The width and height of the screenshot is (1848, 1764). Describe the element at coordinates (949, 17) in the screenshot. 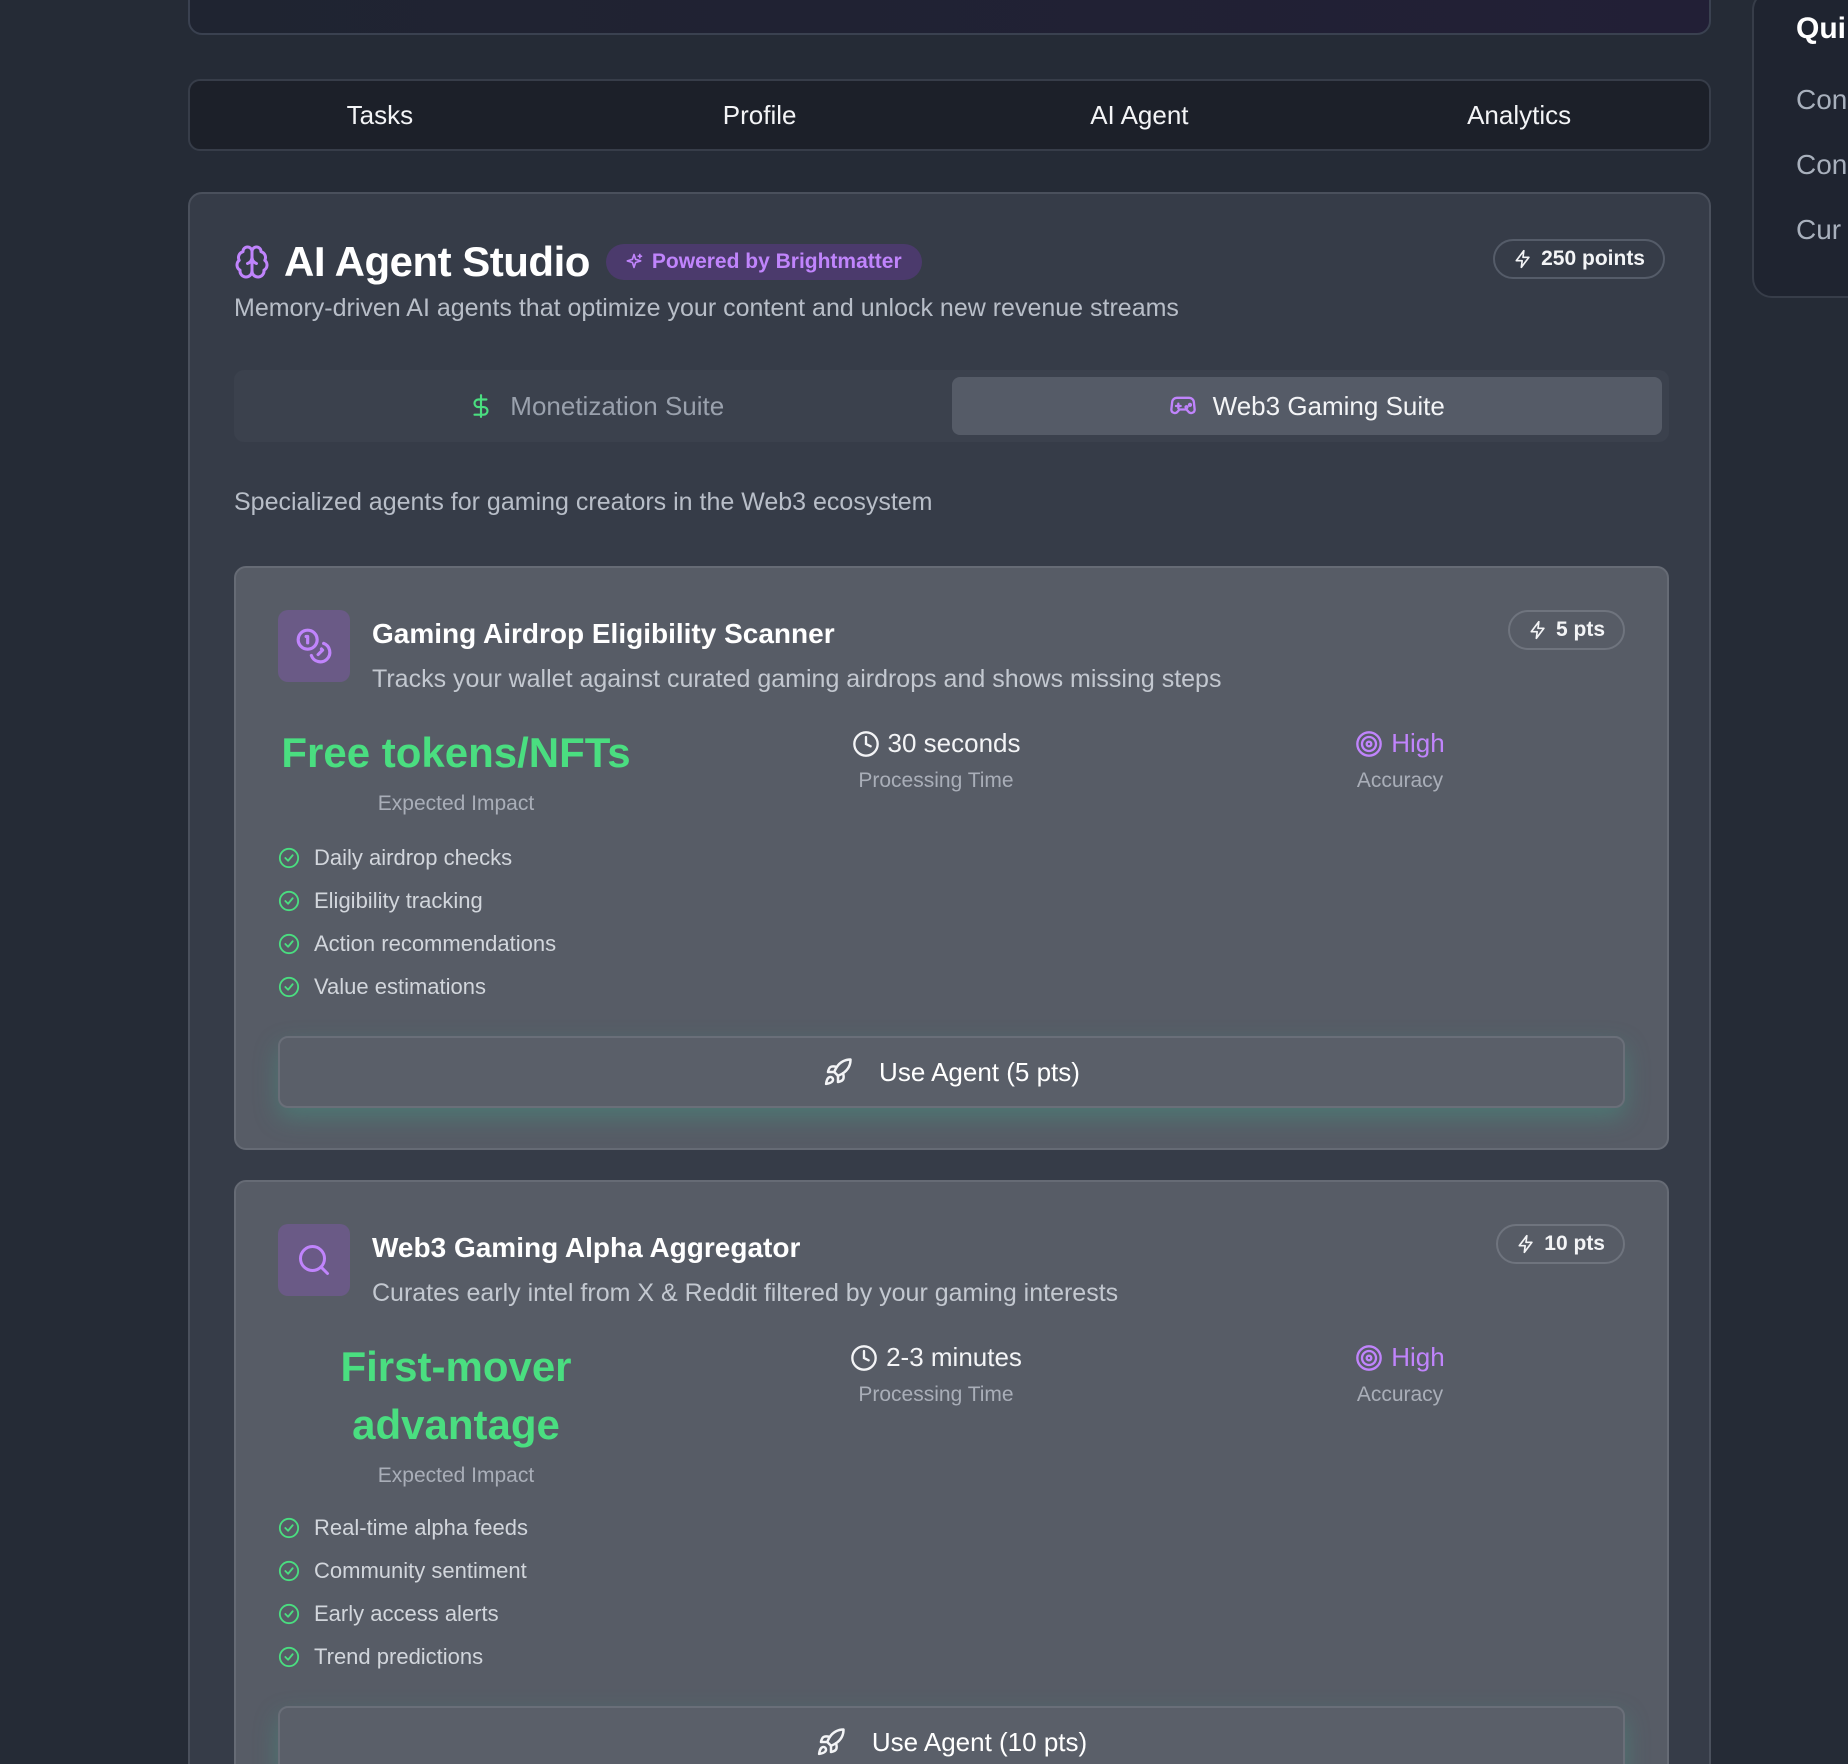

I see `top-banner` at that location.